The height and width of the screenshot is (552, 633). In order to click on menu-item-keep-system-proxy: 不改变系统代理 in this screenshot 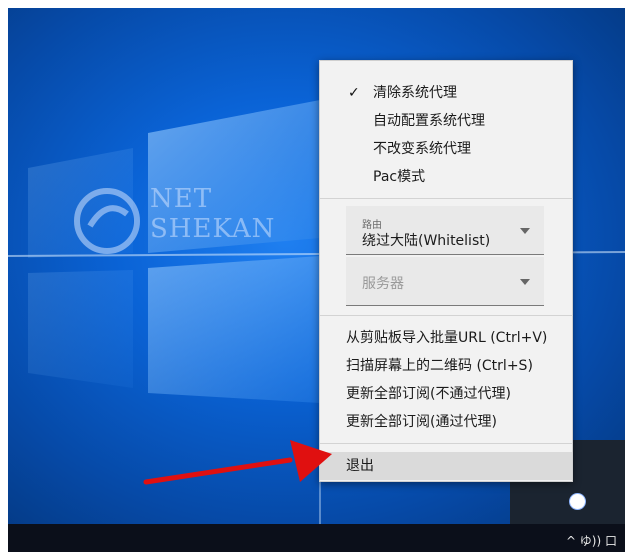, I will do `click(446, 149)`.